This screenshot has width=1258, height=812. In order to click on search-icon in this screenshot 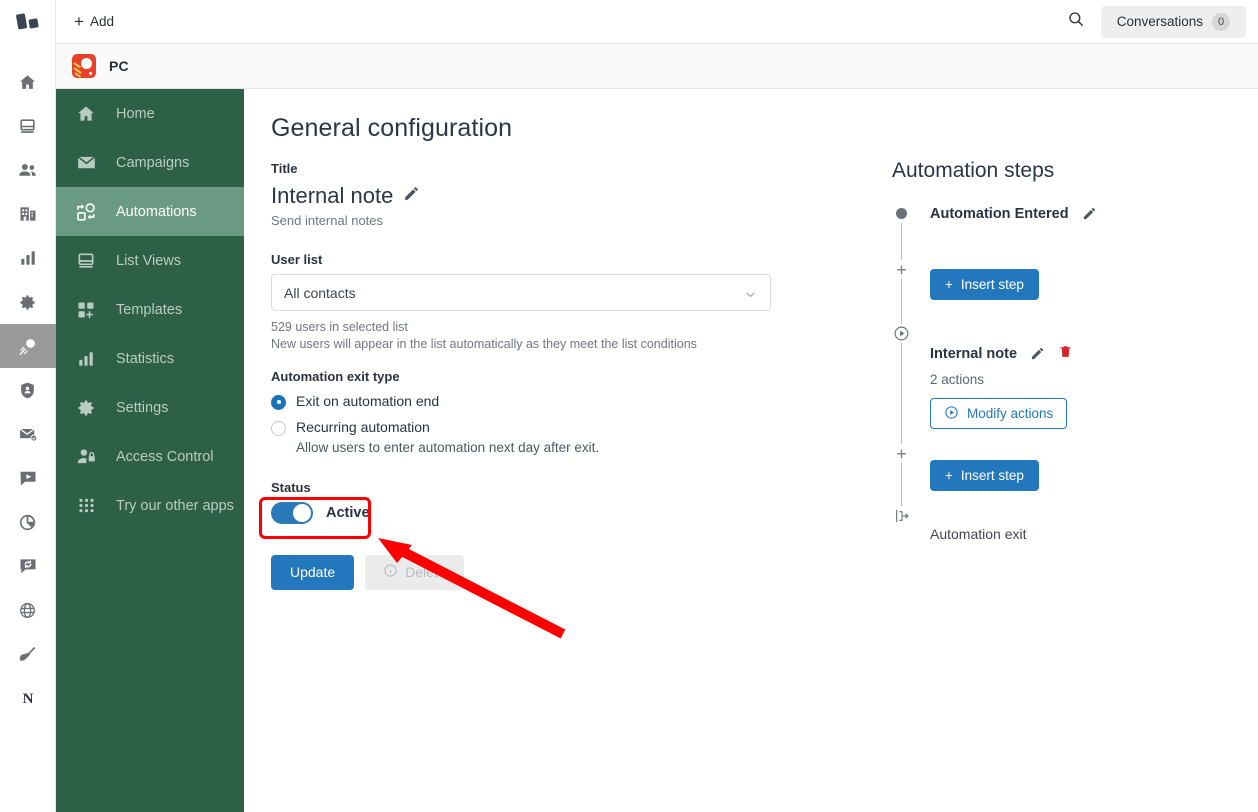, I will do `click(1076, 21)`.